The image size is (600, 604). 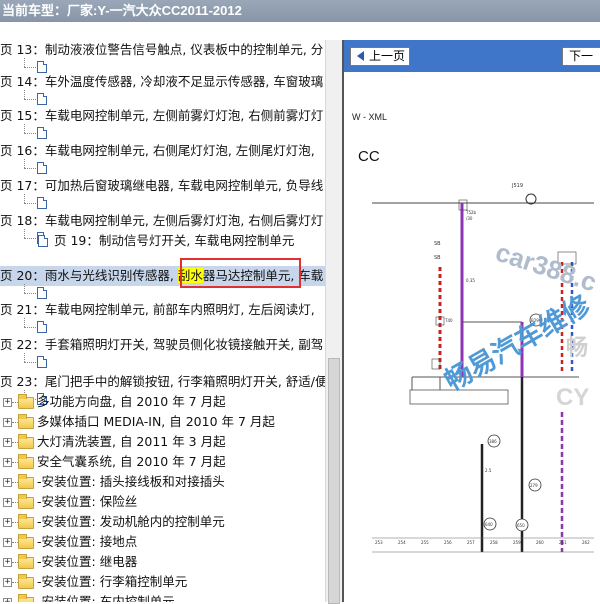 What do you see at coordinates (333, 322) in the screenshot?
I see `tree-scrollbar` at bounding box center [333, 322].